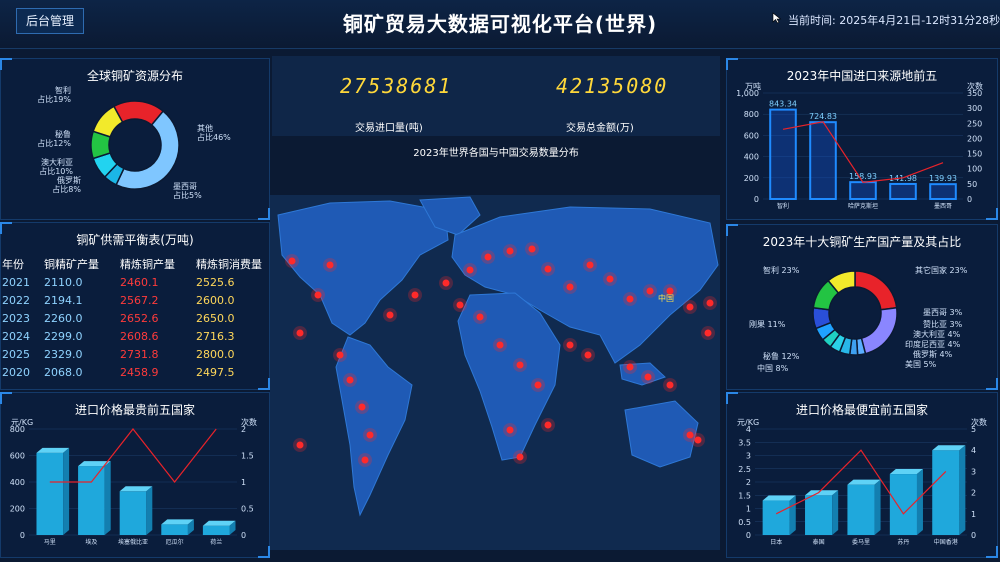 The height and width of the screenshot is (562, 1000). I want to click on slice-label: 俄罗斯 4%, so click(933, 354).